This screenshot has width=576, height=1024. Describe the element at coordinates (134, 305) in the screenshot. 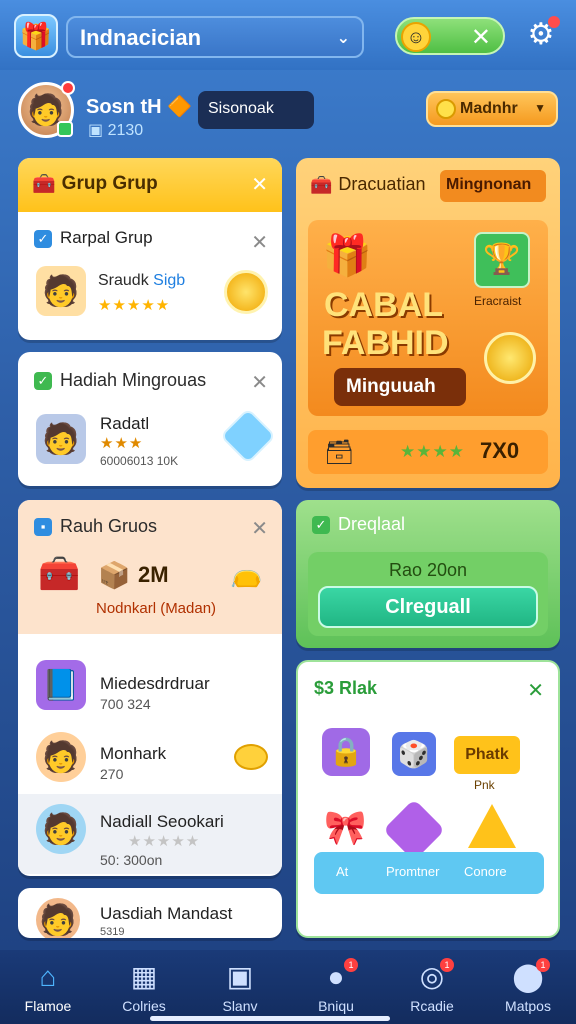

I see `rating-stars: ★★★★★` at that location.